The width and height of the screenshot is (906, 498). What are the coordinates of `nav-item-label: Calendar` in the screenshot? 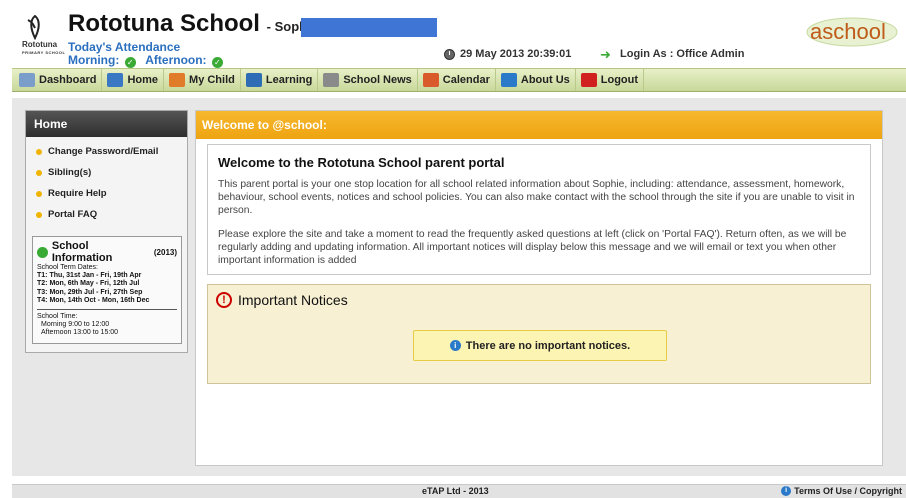 It's located at (466, 80).